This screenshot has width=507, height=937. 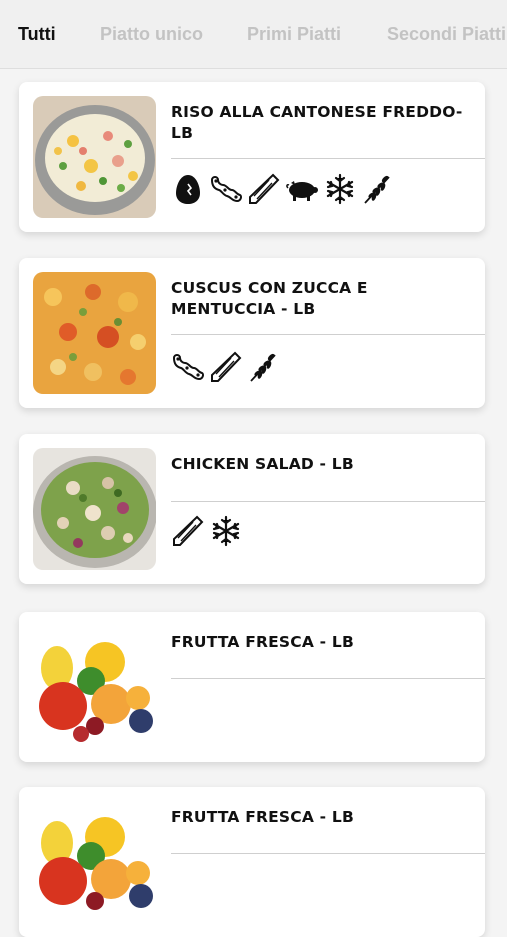 I want to click on dish-image-rice-salad, so click(x=94, y=157).